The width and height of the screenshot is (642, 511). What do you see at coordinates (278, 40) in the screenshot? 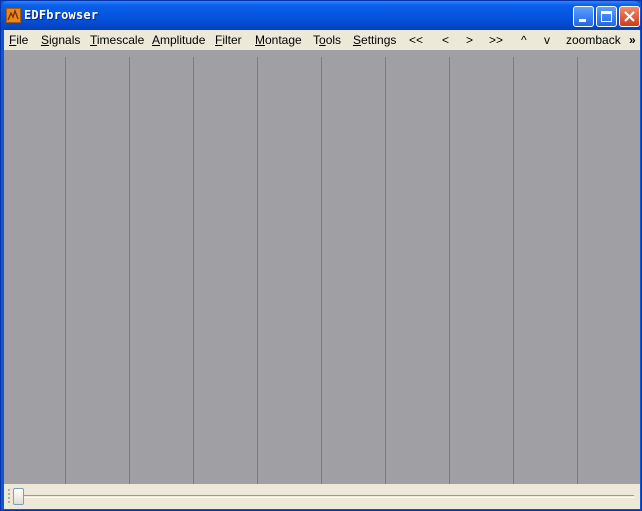
I see `menu-montage: Montage` at bounding box center [278, 40].